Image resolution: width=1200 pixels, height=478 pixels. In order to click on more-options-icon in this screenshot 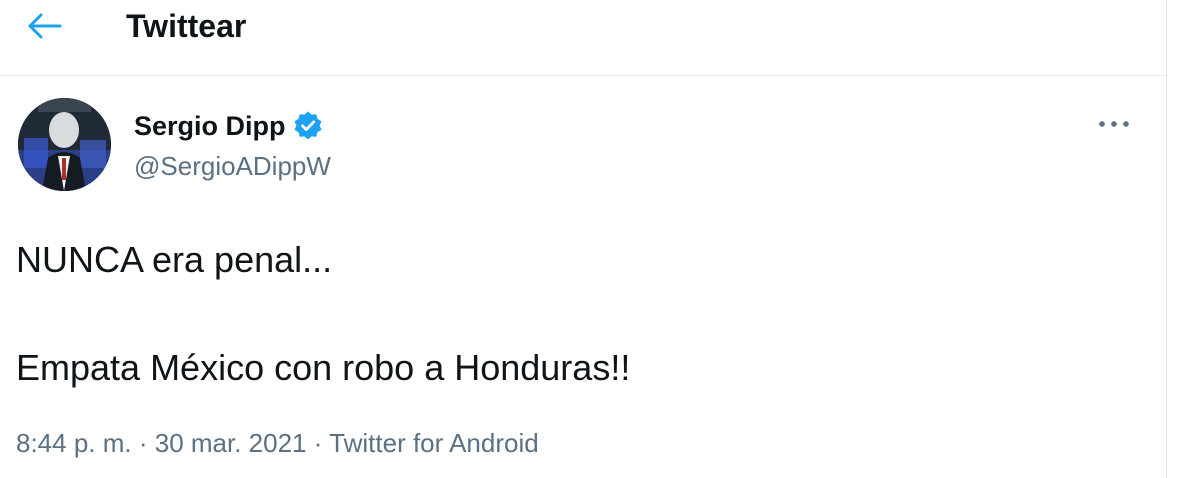, I will do `click(1114, 124)`.